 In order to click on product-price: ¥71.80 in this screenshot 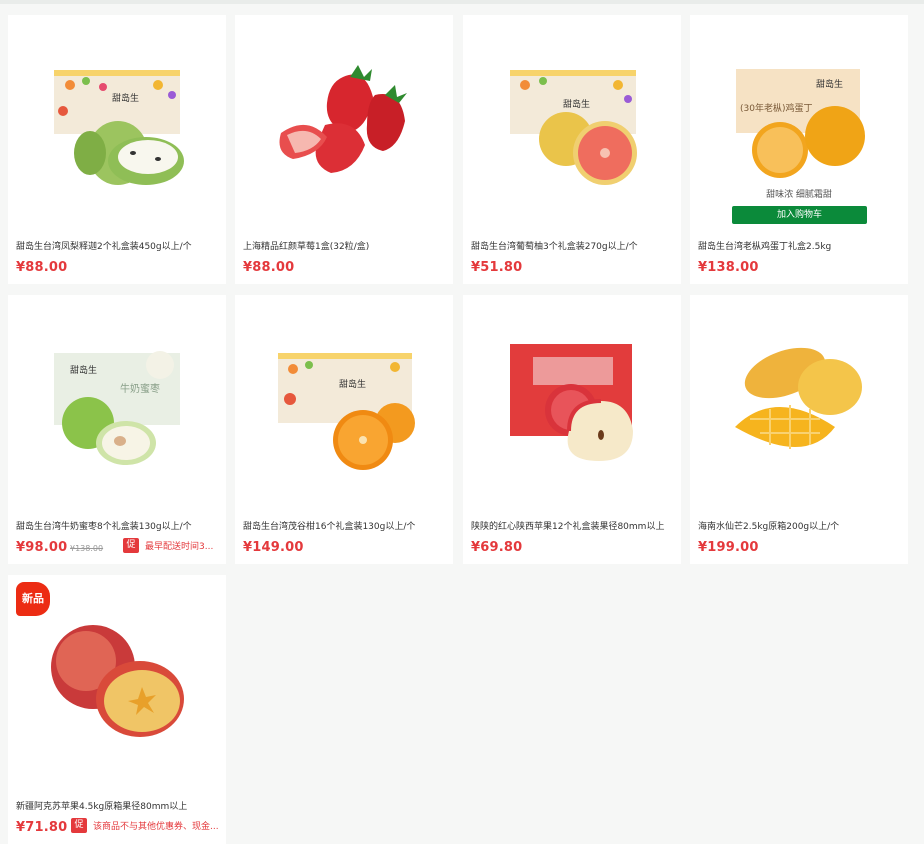, I will do `click(42, 827)`.